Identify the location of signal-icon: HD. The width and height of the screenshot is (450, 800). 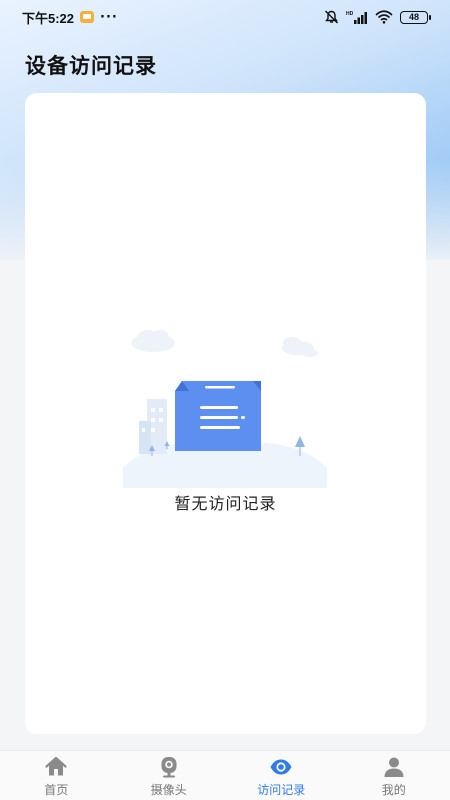
(356, 17).